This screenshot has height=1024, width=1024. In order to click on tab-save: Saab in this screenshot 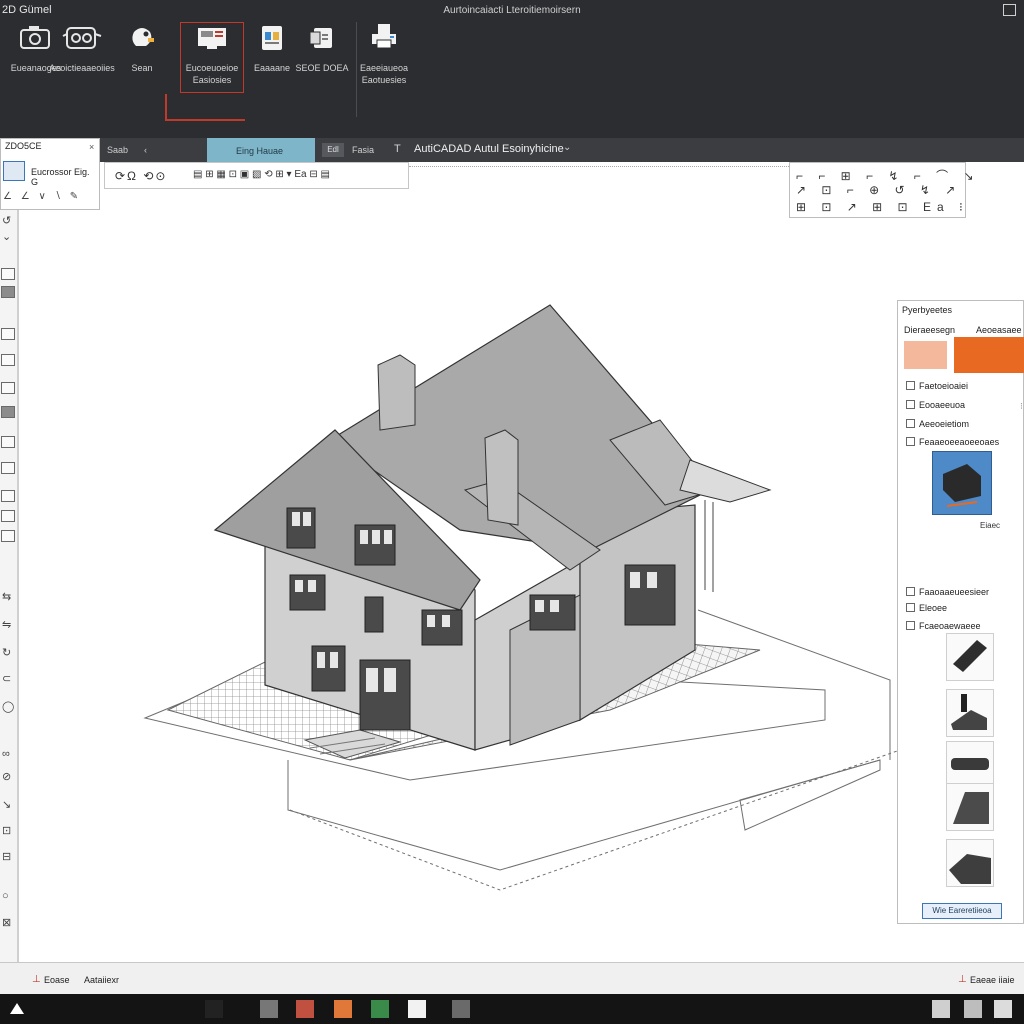, I will do `click(117, 150)`.